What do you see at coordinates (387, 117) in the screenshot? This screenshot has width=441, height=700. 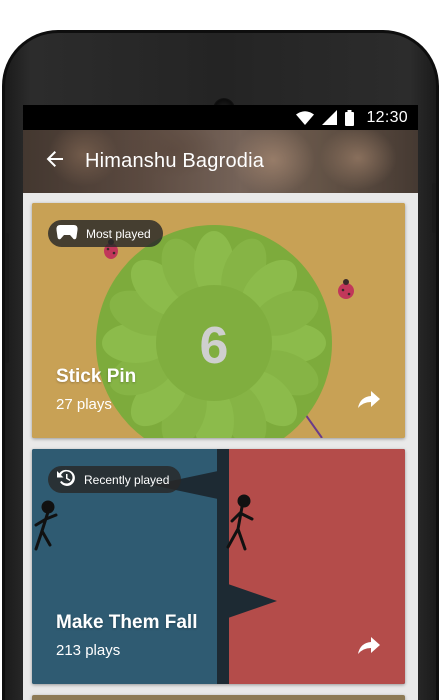 I see `status-time: 12:30` at bounding box center [387, 117].